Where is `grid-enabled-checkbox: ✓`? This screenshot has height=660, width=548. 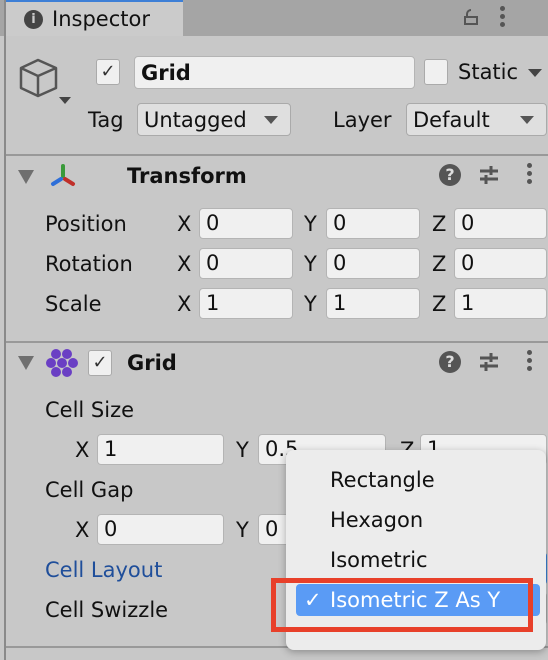
grid-enabled-checkbox: ✓ is located at coordinates (100, 363).